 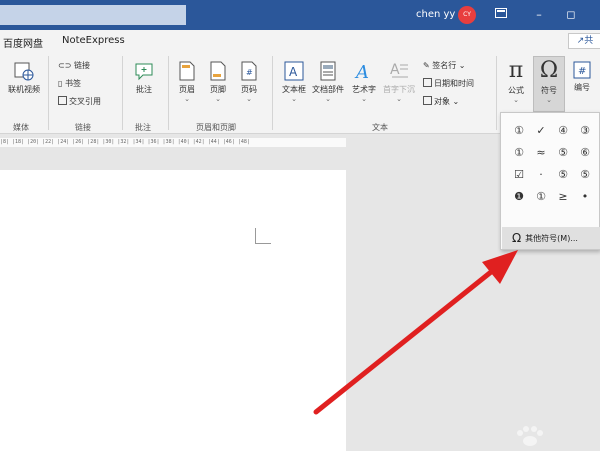 What do you see at coordinates (399, 89) in the screenshot?
I see `drop-cap-label: 首字下沉` at bounding box center [399, 89].